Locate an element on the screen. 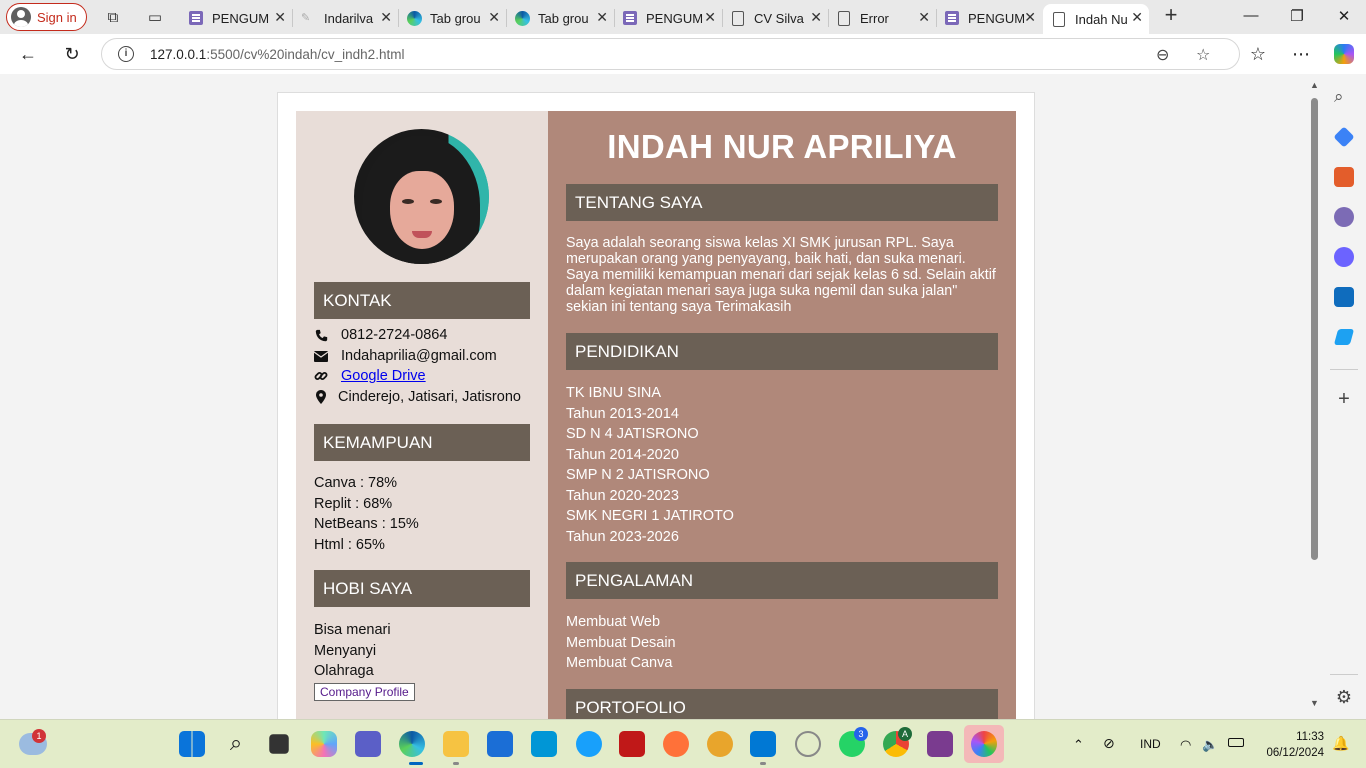 The height and width of the screenshot is (768, 1366). favorites-icon: ☆ is located at coordinates (1258, 54).